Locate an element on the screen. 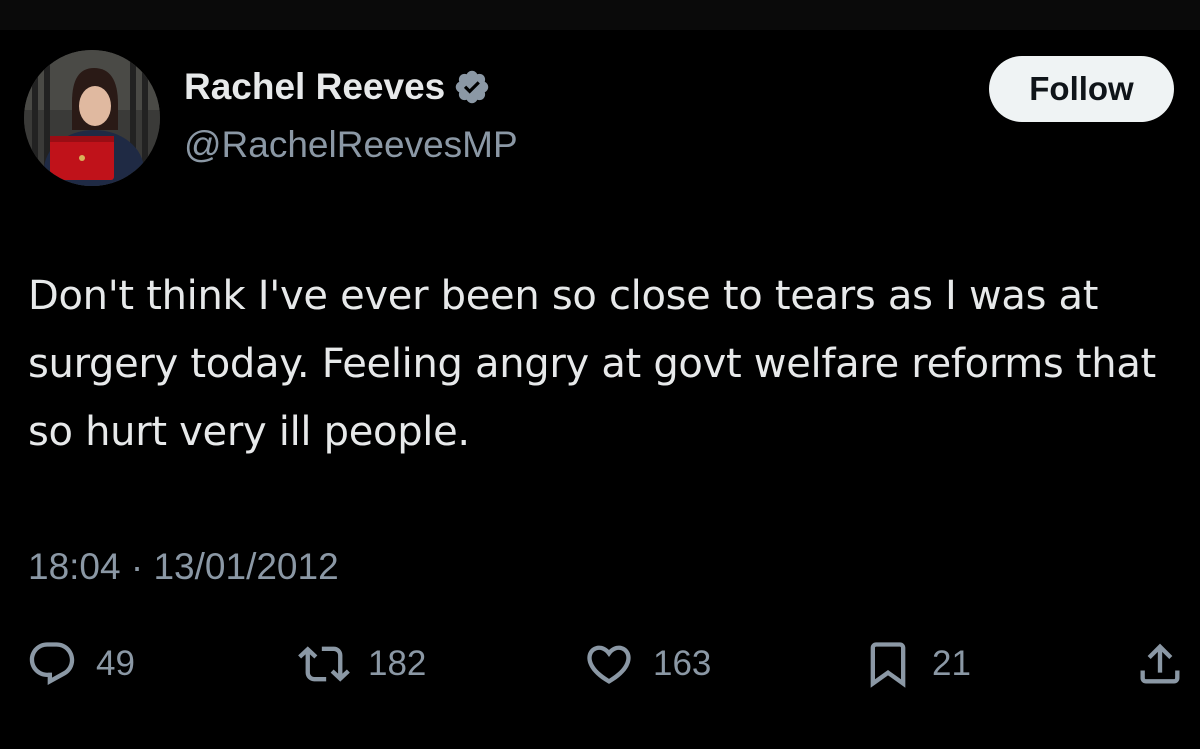 The height and width of the screenshot is (749, 1200). avatar-photo is located at coordinates (92, 118).